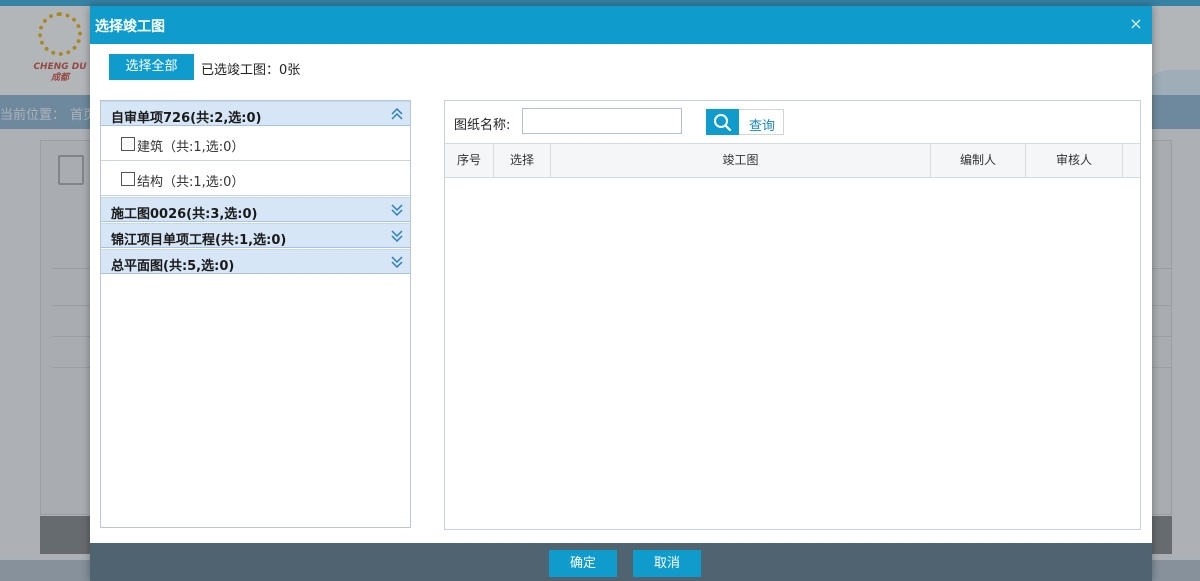 This screenshot has width=1200, height=581. Describe the element at coordinates (255, 144) in the screenshot. I see `accordion-item: 建筑（共:1,选:0）` at that location.